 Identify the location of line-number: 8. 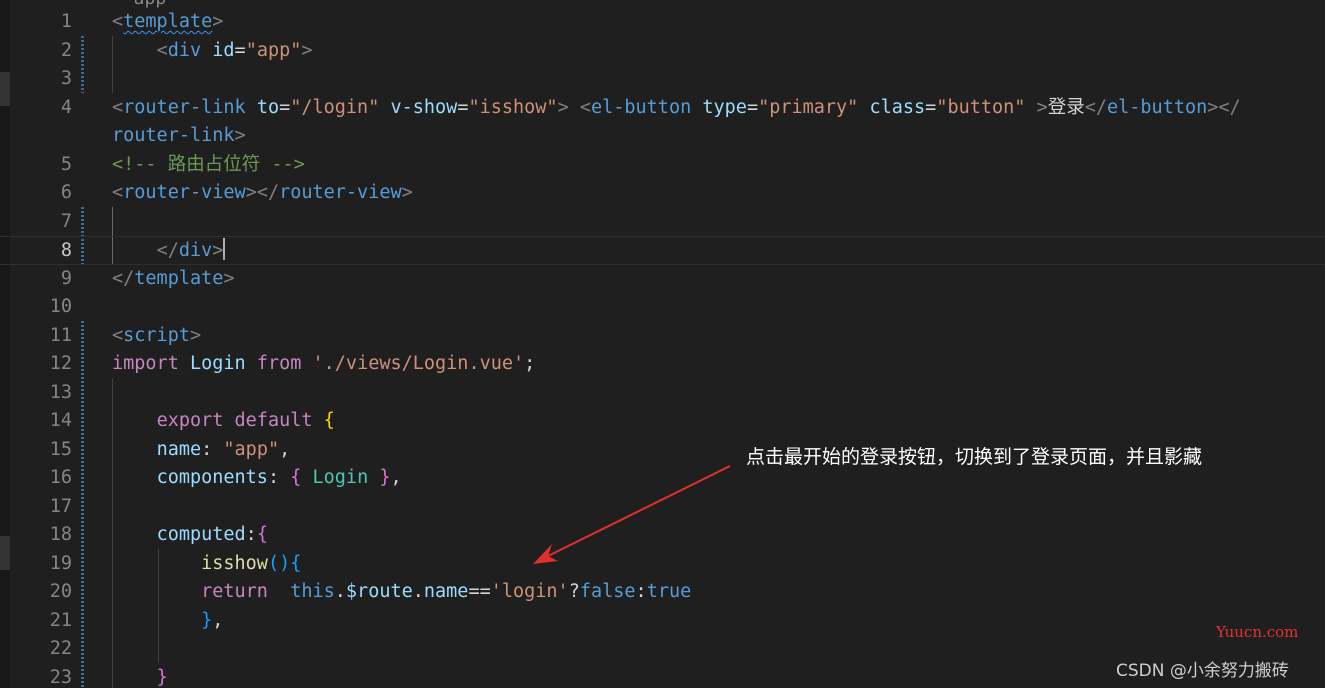
(66, 250).